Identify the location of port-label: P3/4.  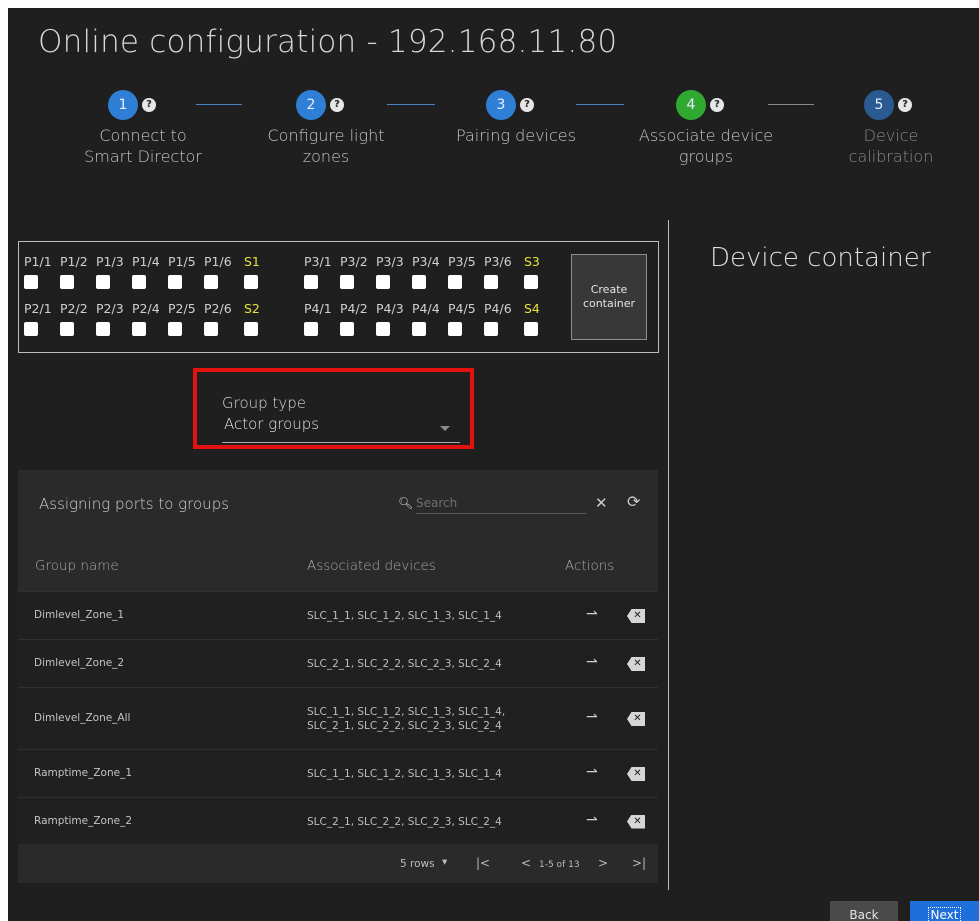
(426, 261).